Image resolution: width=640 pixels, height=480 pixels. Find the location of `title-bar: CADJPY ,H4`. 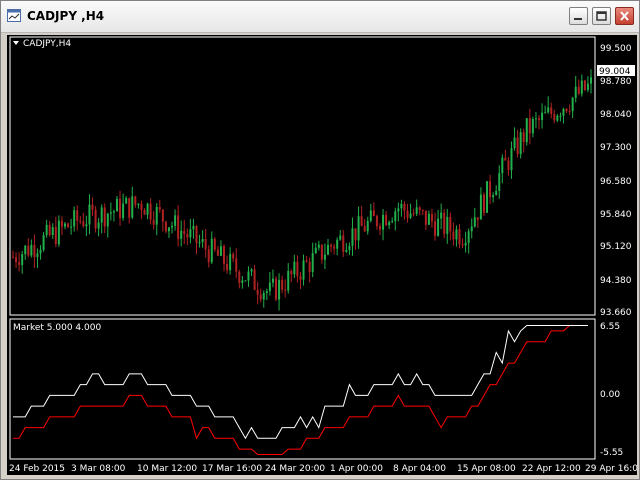

title-bar: CADJPY ,H4 is located at coordinates (320, 17).